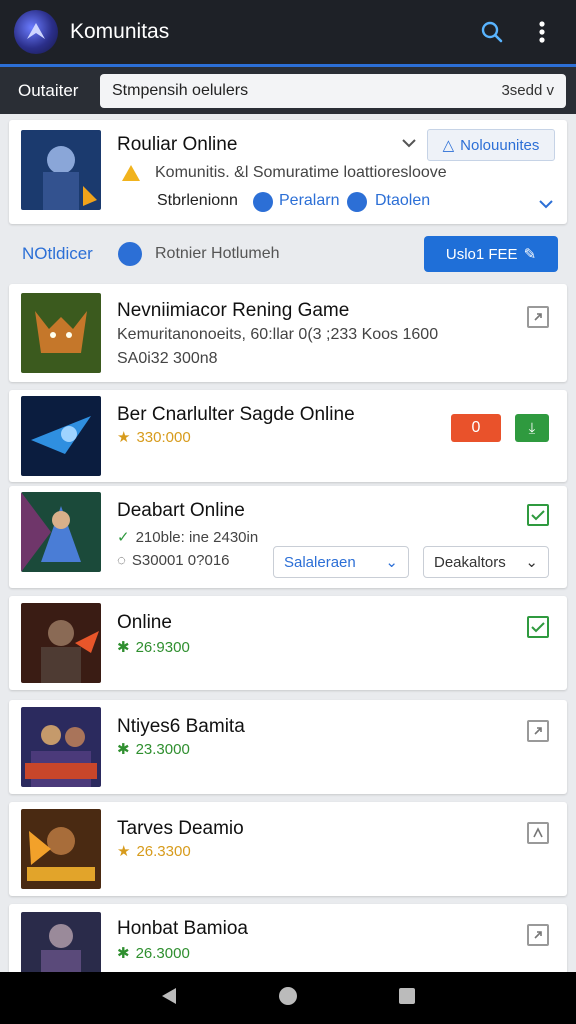  Describe the element at coordinates (301, 172) in the screenshot. I see `featured-subtitle: Komunitis. &l Somuratime loattioresloove` at that location.